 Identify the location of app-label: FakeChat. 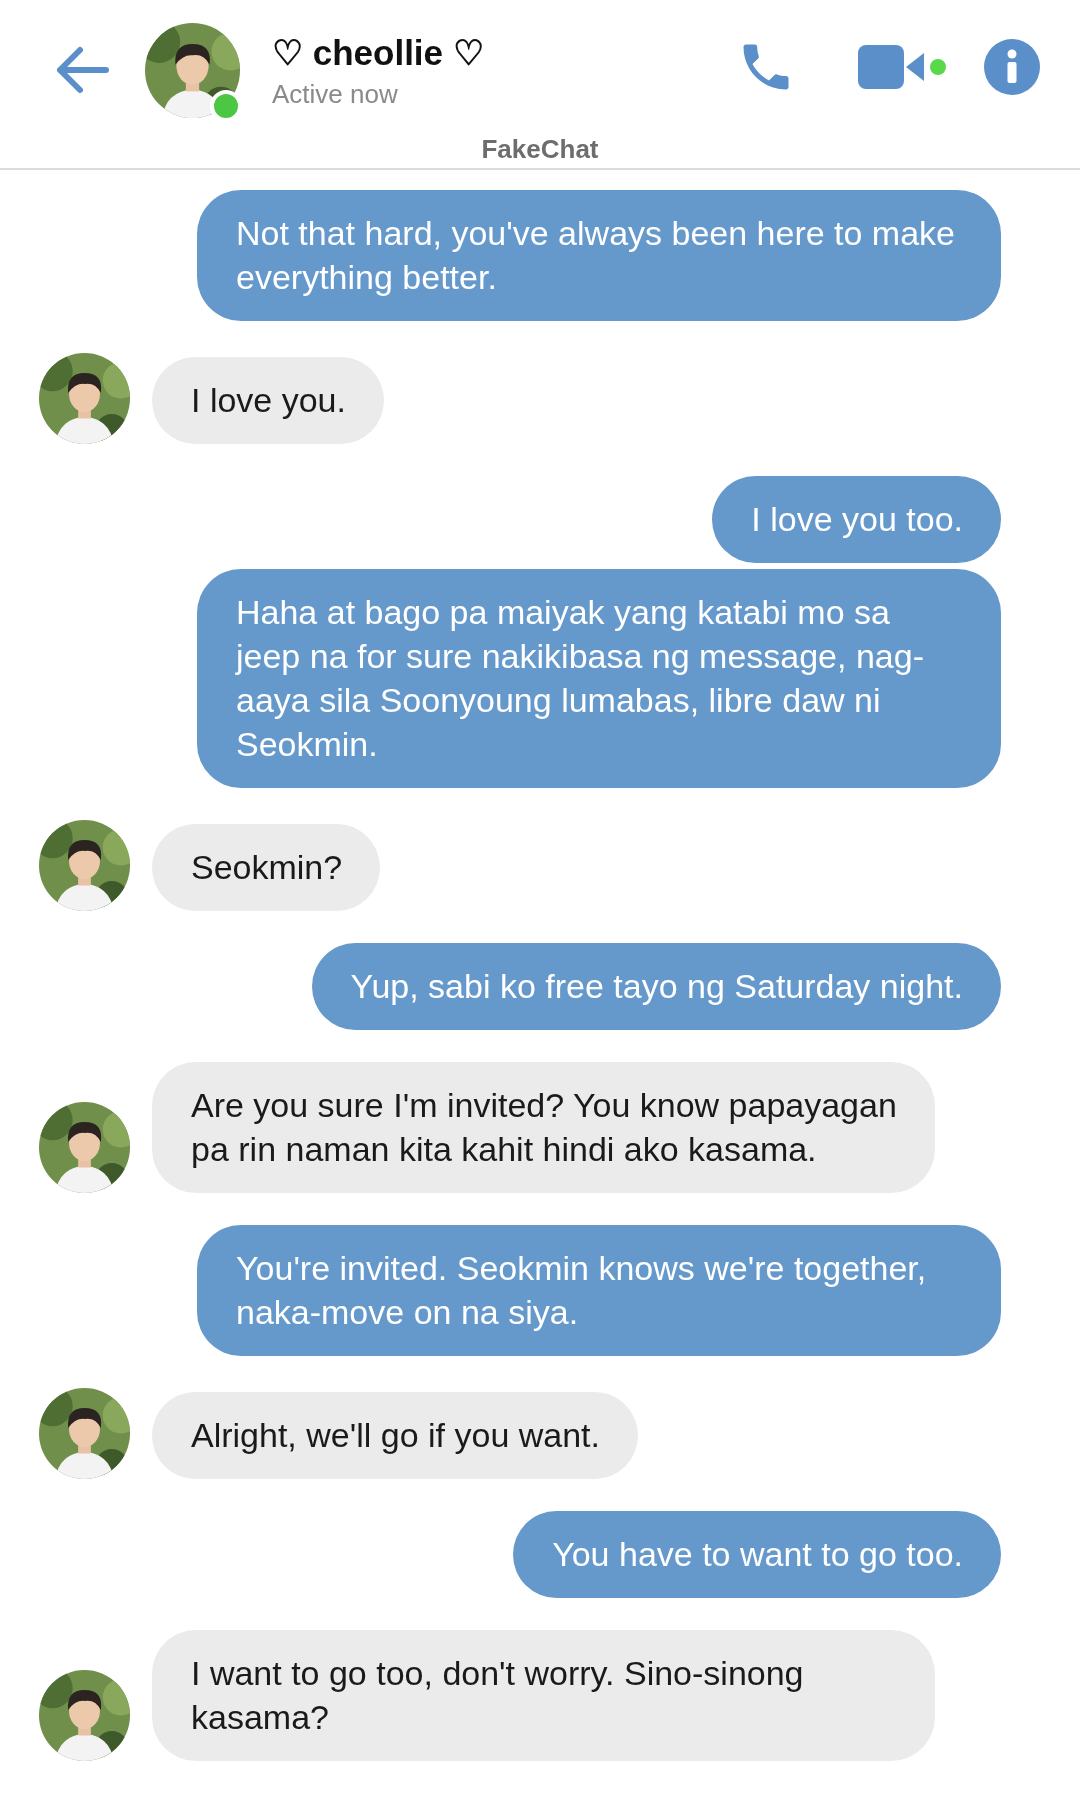
(540, 149).